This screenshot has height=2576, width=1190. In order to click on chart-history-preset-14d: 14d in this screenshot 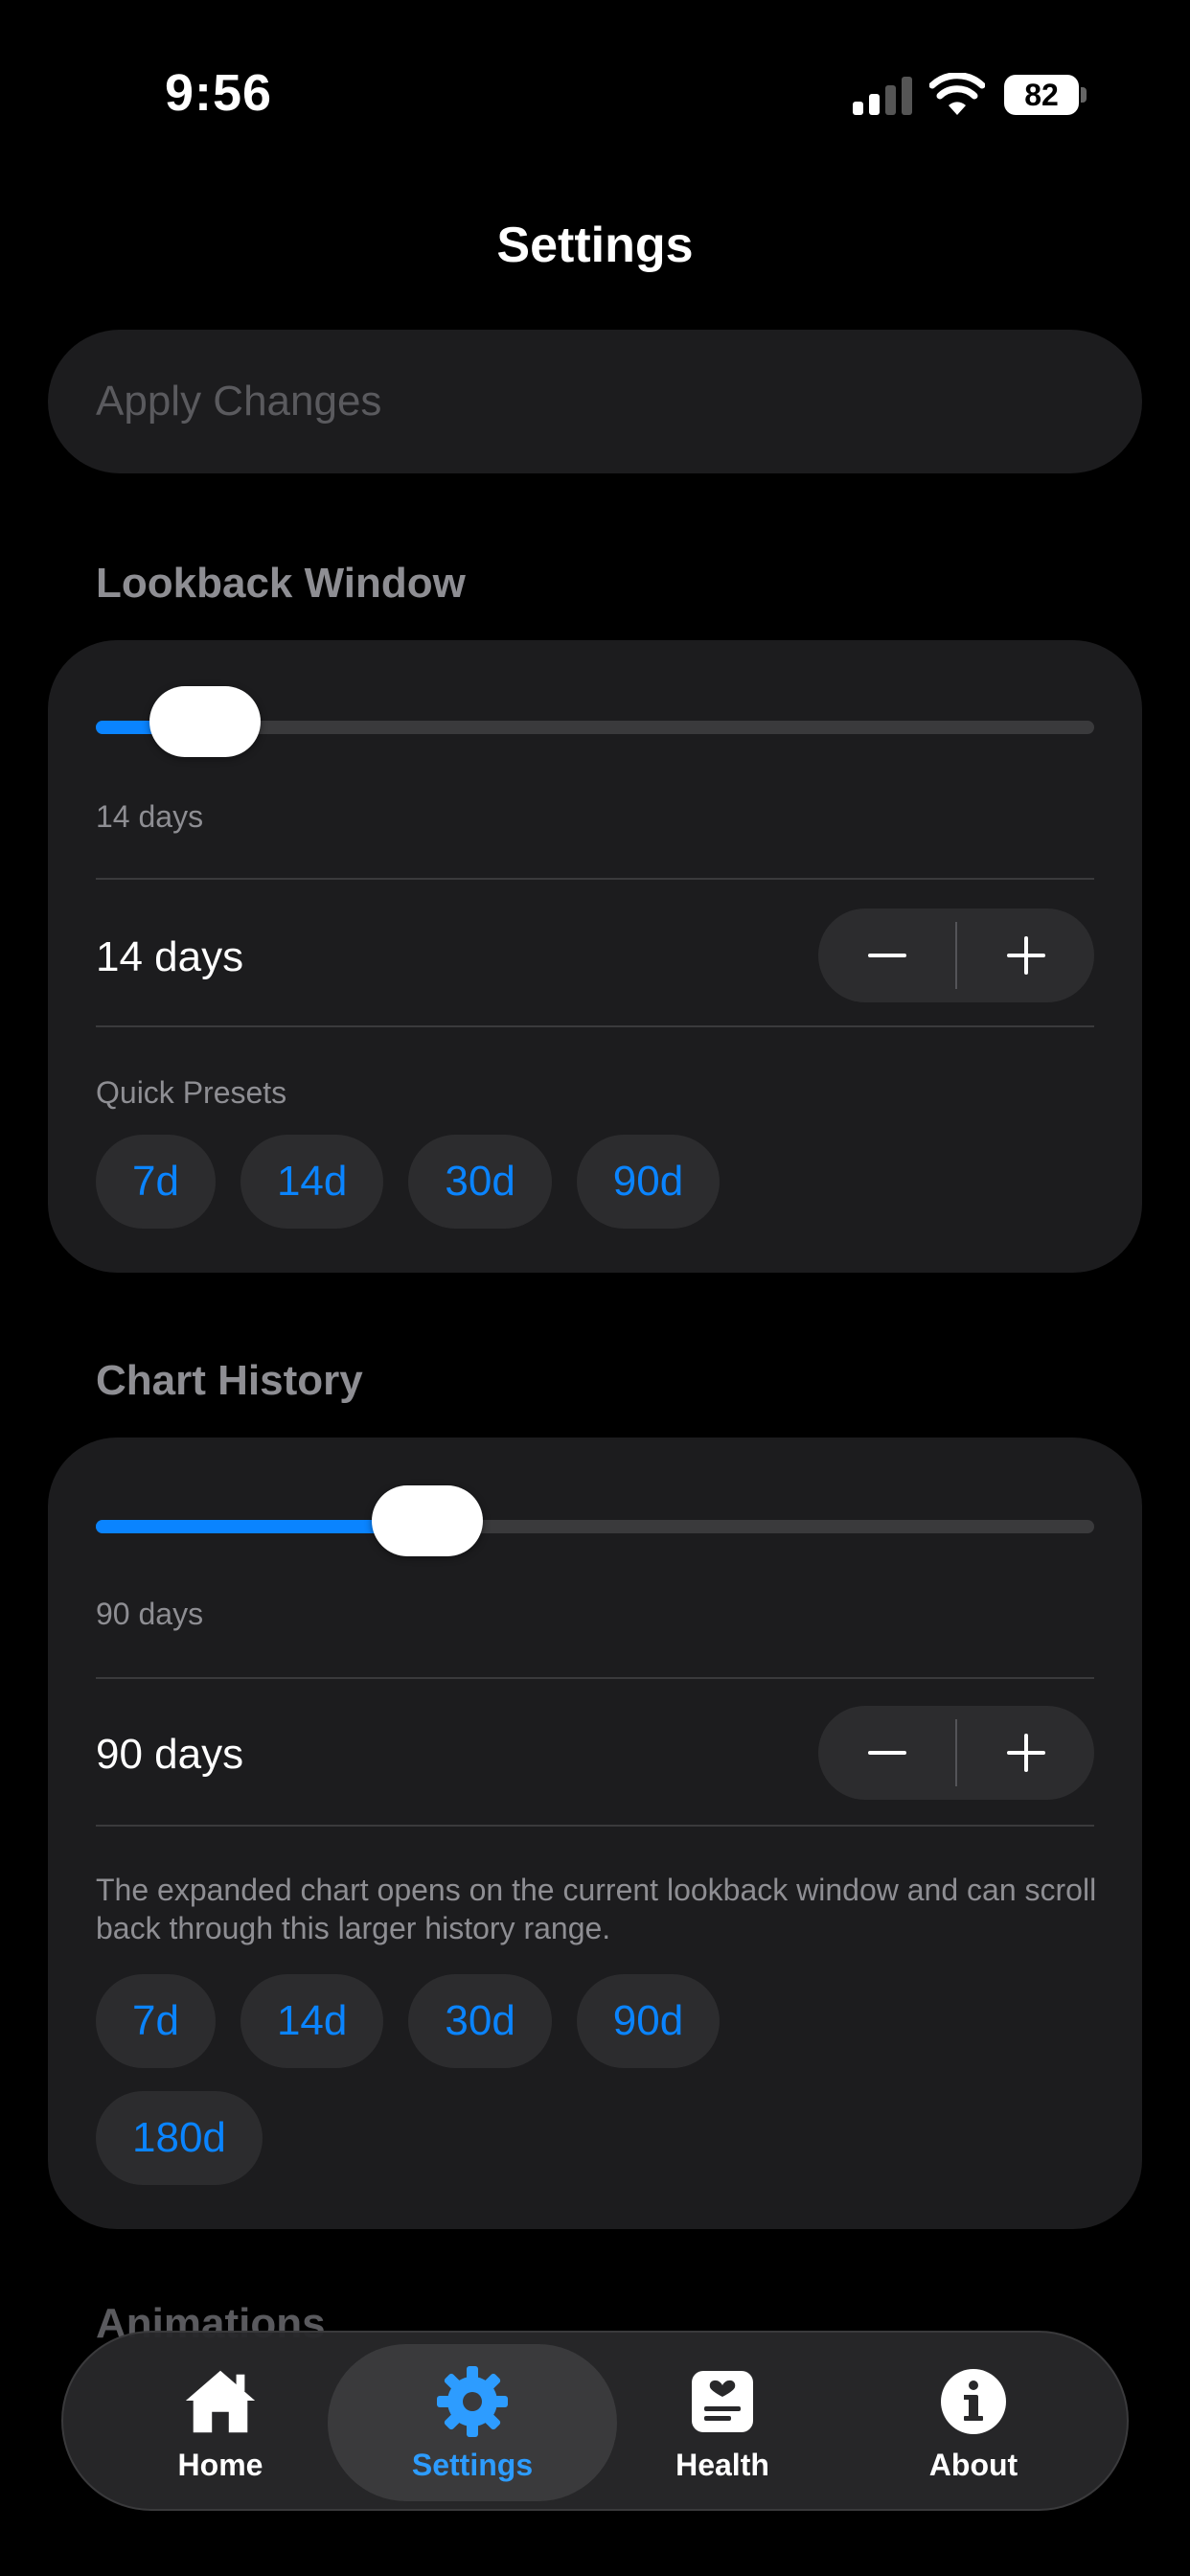, I will do `click(312, 2021)`.